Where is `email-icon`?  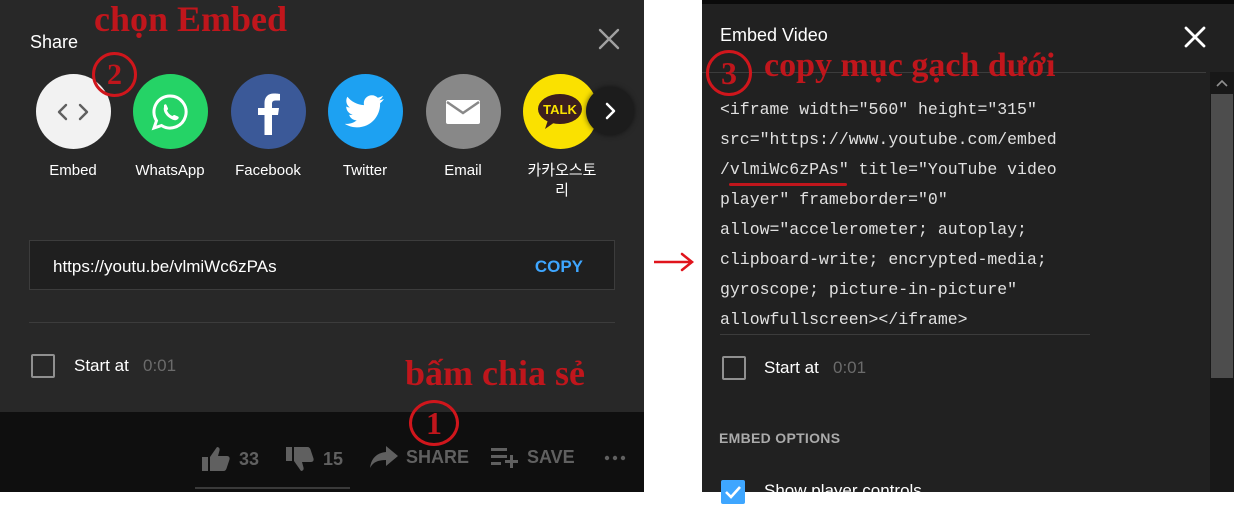 email-icon is located at coordinates (463, 111).